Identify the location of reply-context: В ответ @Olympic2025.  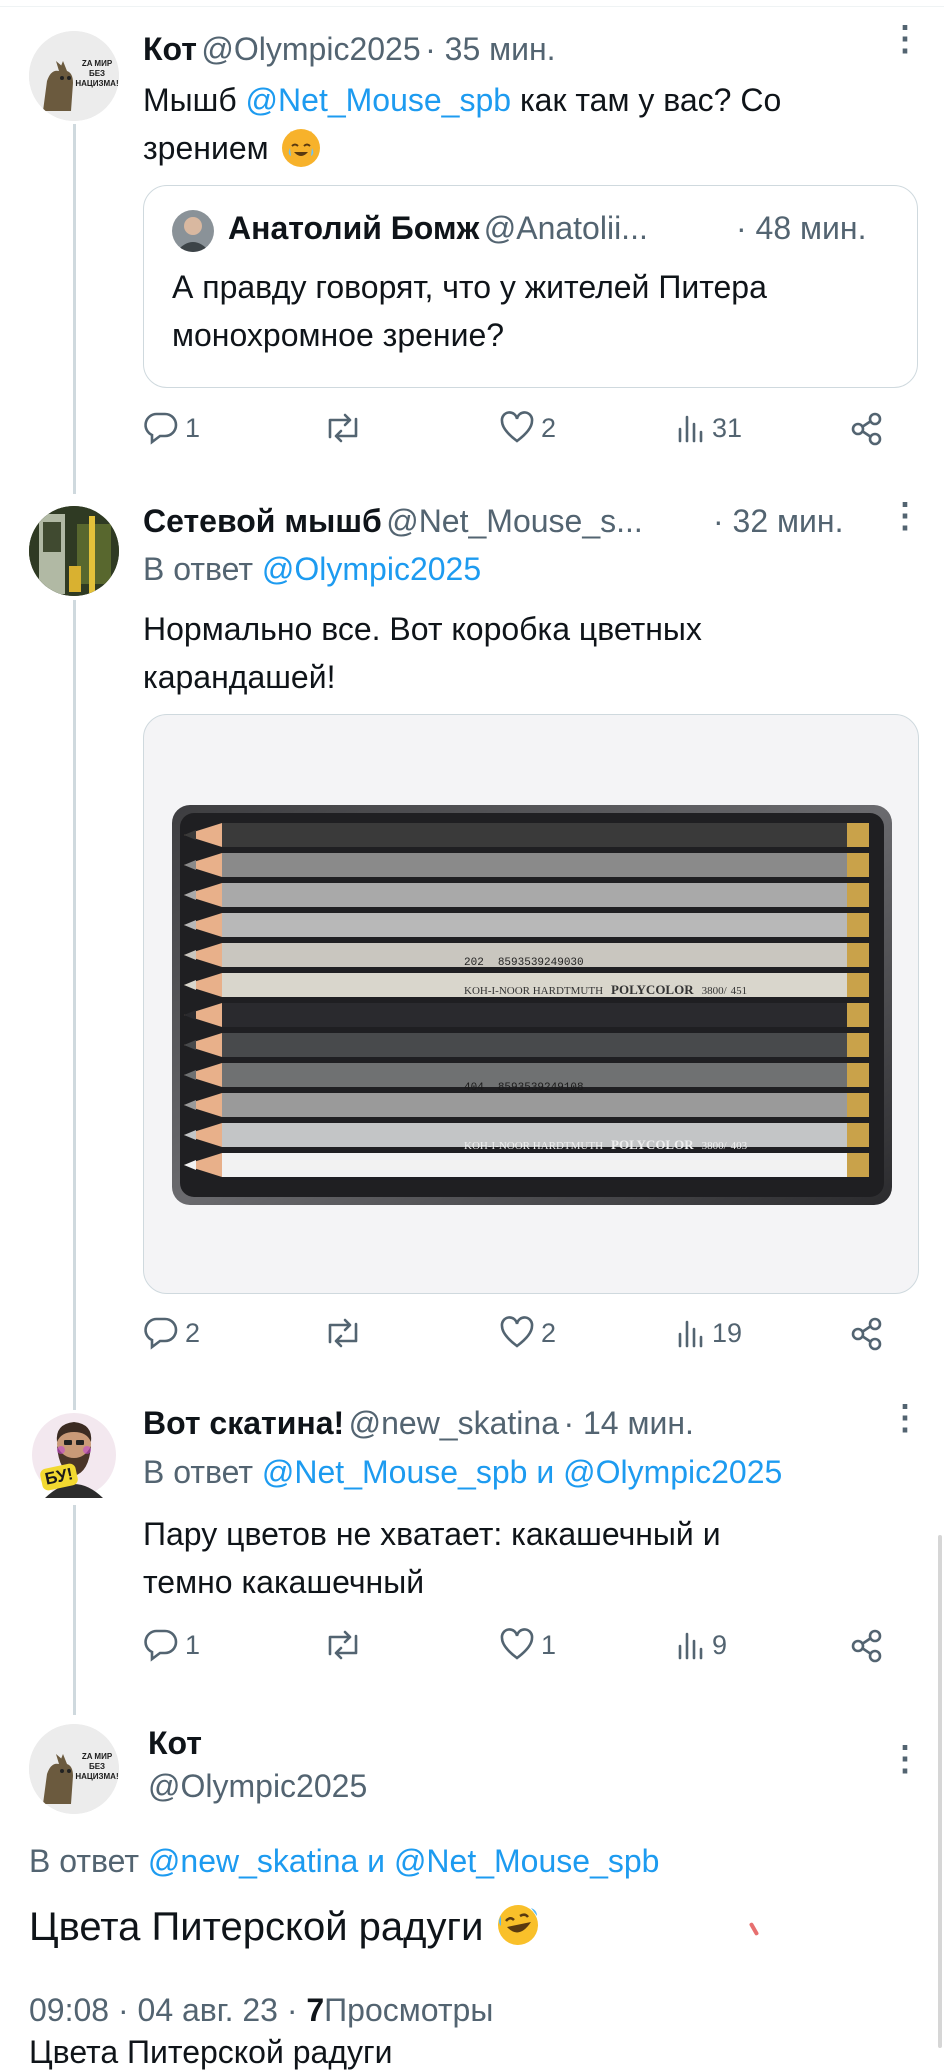
(312, 569).